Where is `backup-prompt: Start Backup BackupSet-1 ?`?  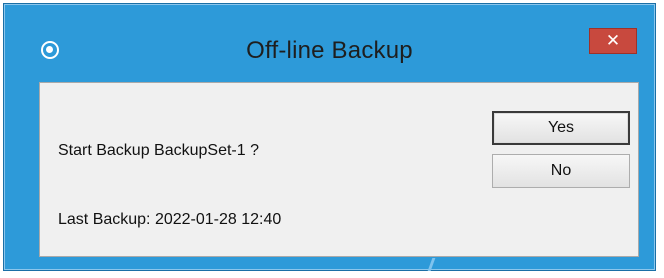
backup-prompt: Start Backup BackupSet-1 ? is located at coordinates (158, 150).